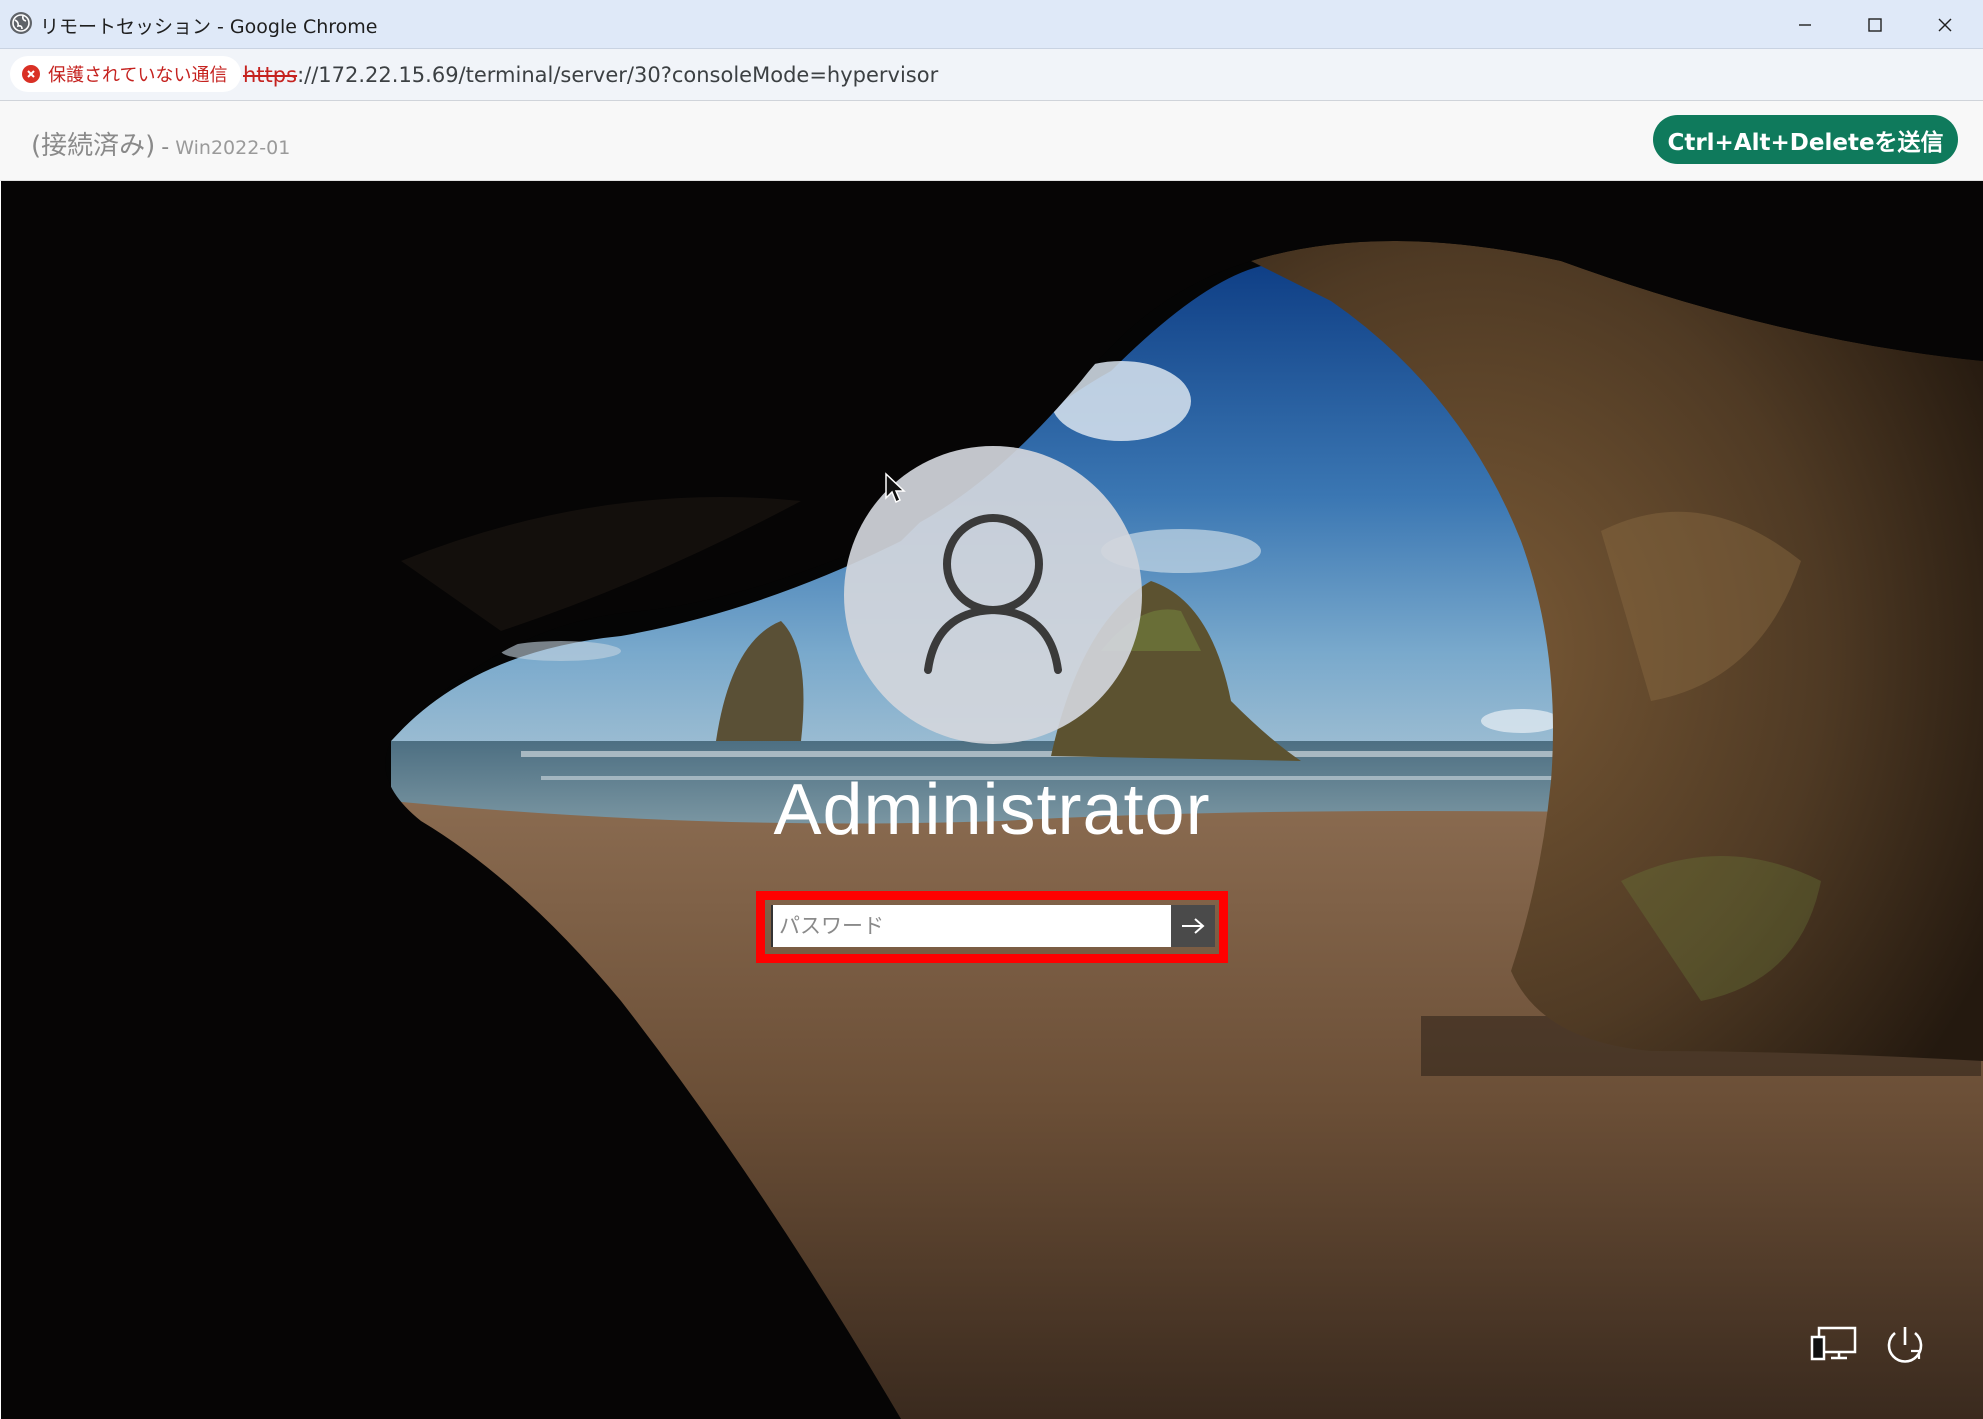  What do you see at coordinates (895, 488) in the screenshot?
I see `mouse-cursor-icon` at bounding box center [895, 488].